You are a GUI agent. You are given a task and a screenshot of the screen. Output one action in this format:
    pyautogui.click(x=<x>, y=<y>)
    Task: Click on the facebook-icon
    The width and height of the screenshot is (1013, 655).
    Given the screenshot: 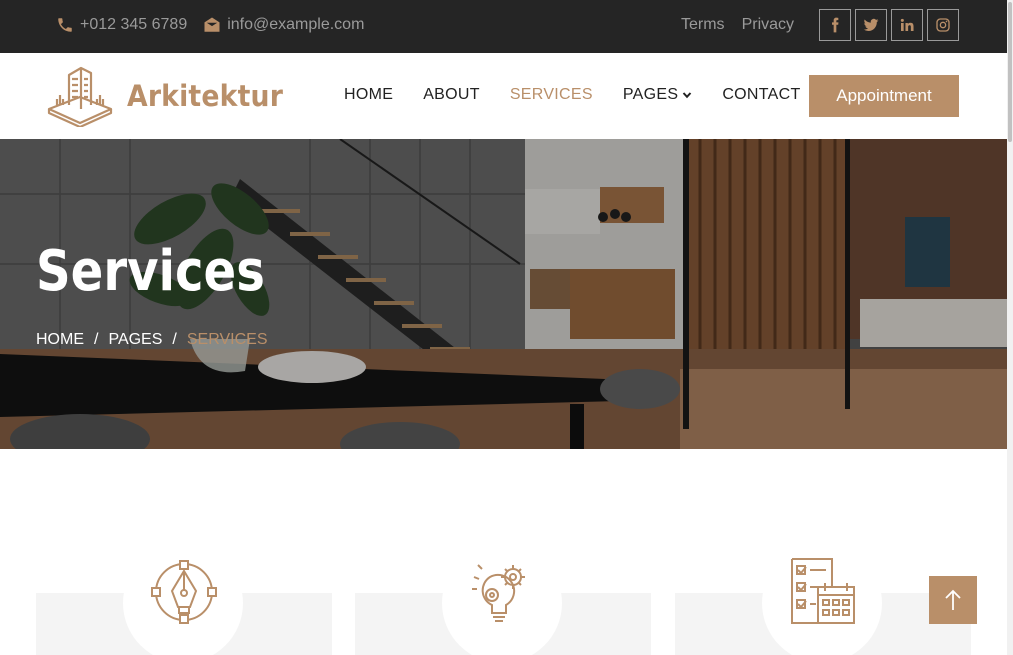 What is the action you would take?
    pyautogui.click(x=835, y=25)
    